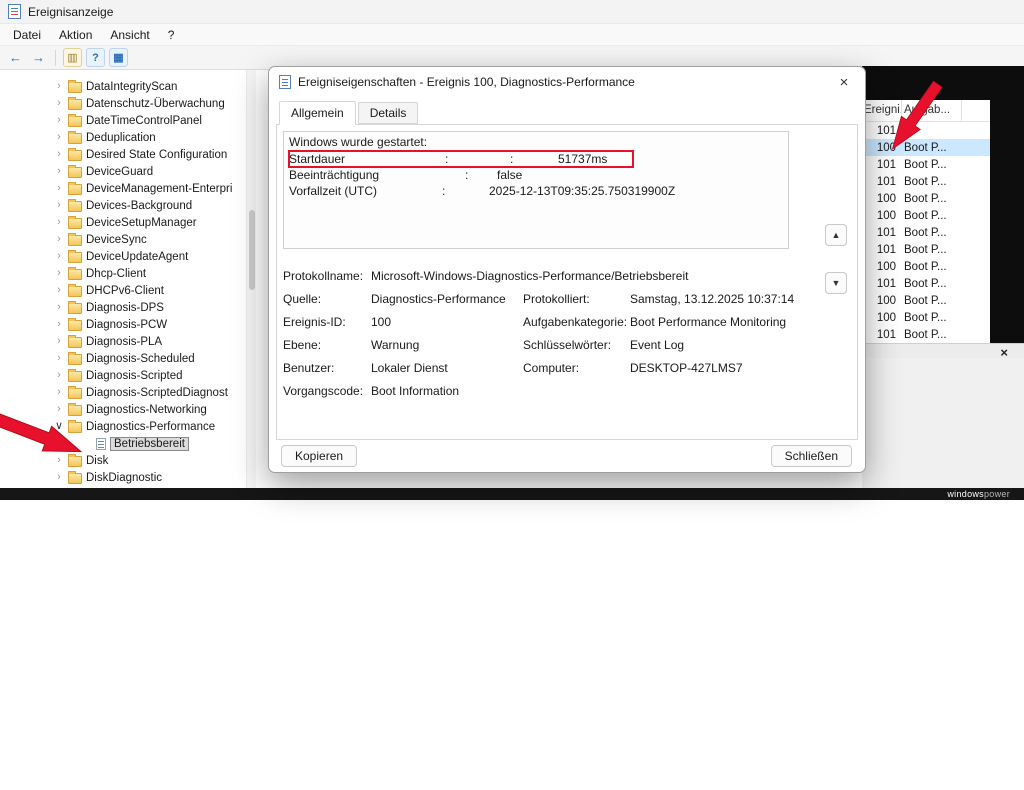 The width and height of the screenshot is (1024, 790). What do you see at coordinates (388, 113) in the screenshot?
I see `tab-details: Details` at bounding box center [388, 113].